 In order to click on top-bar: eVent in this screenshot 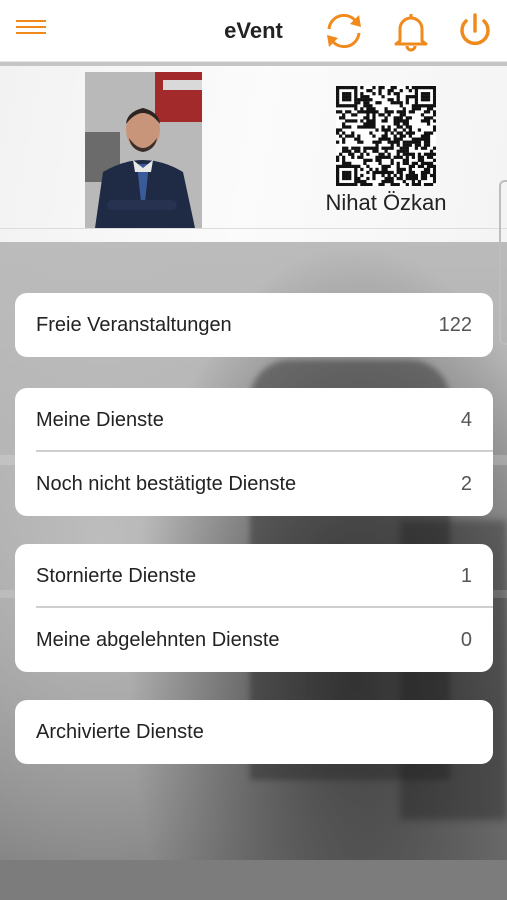, I will do `click(253, 31)`.